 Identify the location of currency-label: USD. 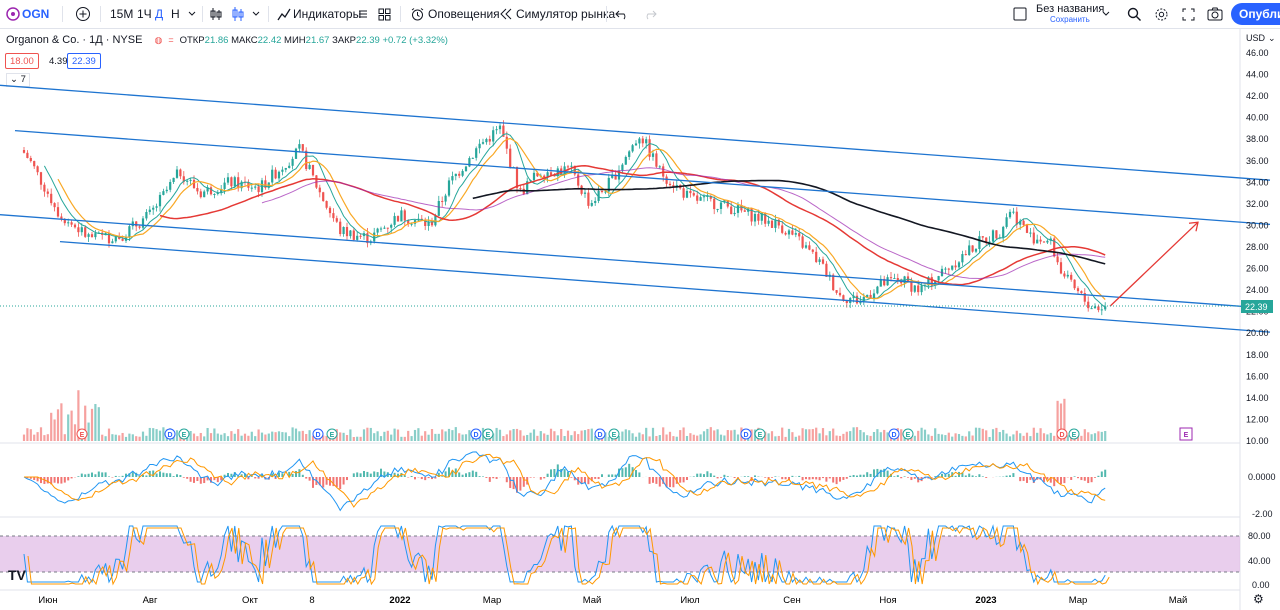
(1256, 38).